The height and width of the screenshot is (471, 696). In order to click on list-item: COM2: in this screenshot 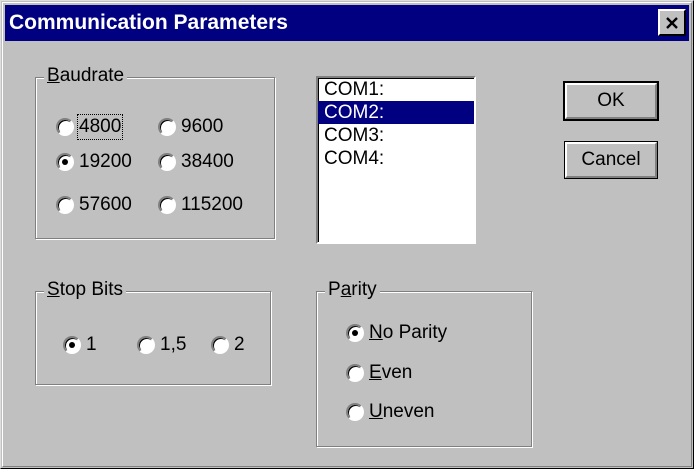, I will do `click(396, 112)`.